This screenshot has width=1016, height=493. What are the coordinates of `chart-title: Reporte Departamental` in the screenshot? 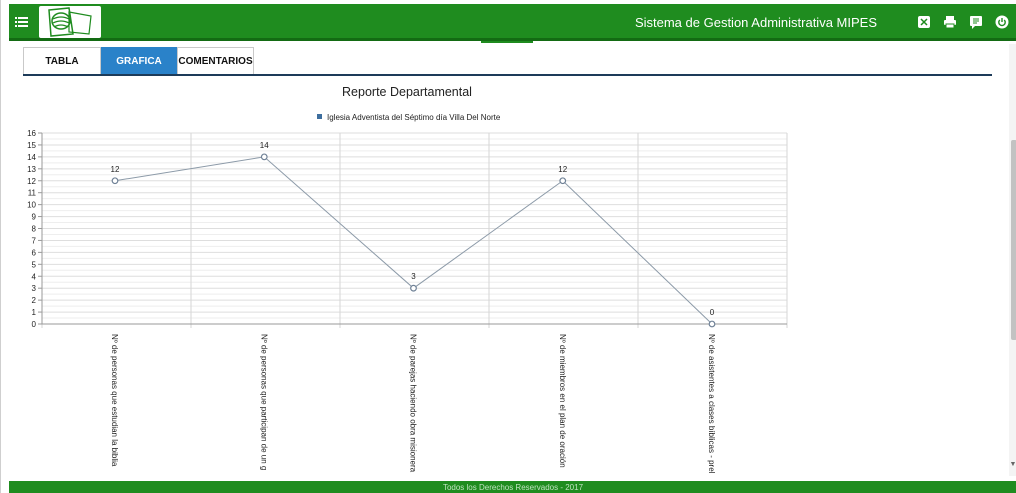 It's located at (407, 92).